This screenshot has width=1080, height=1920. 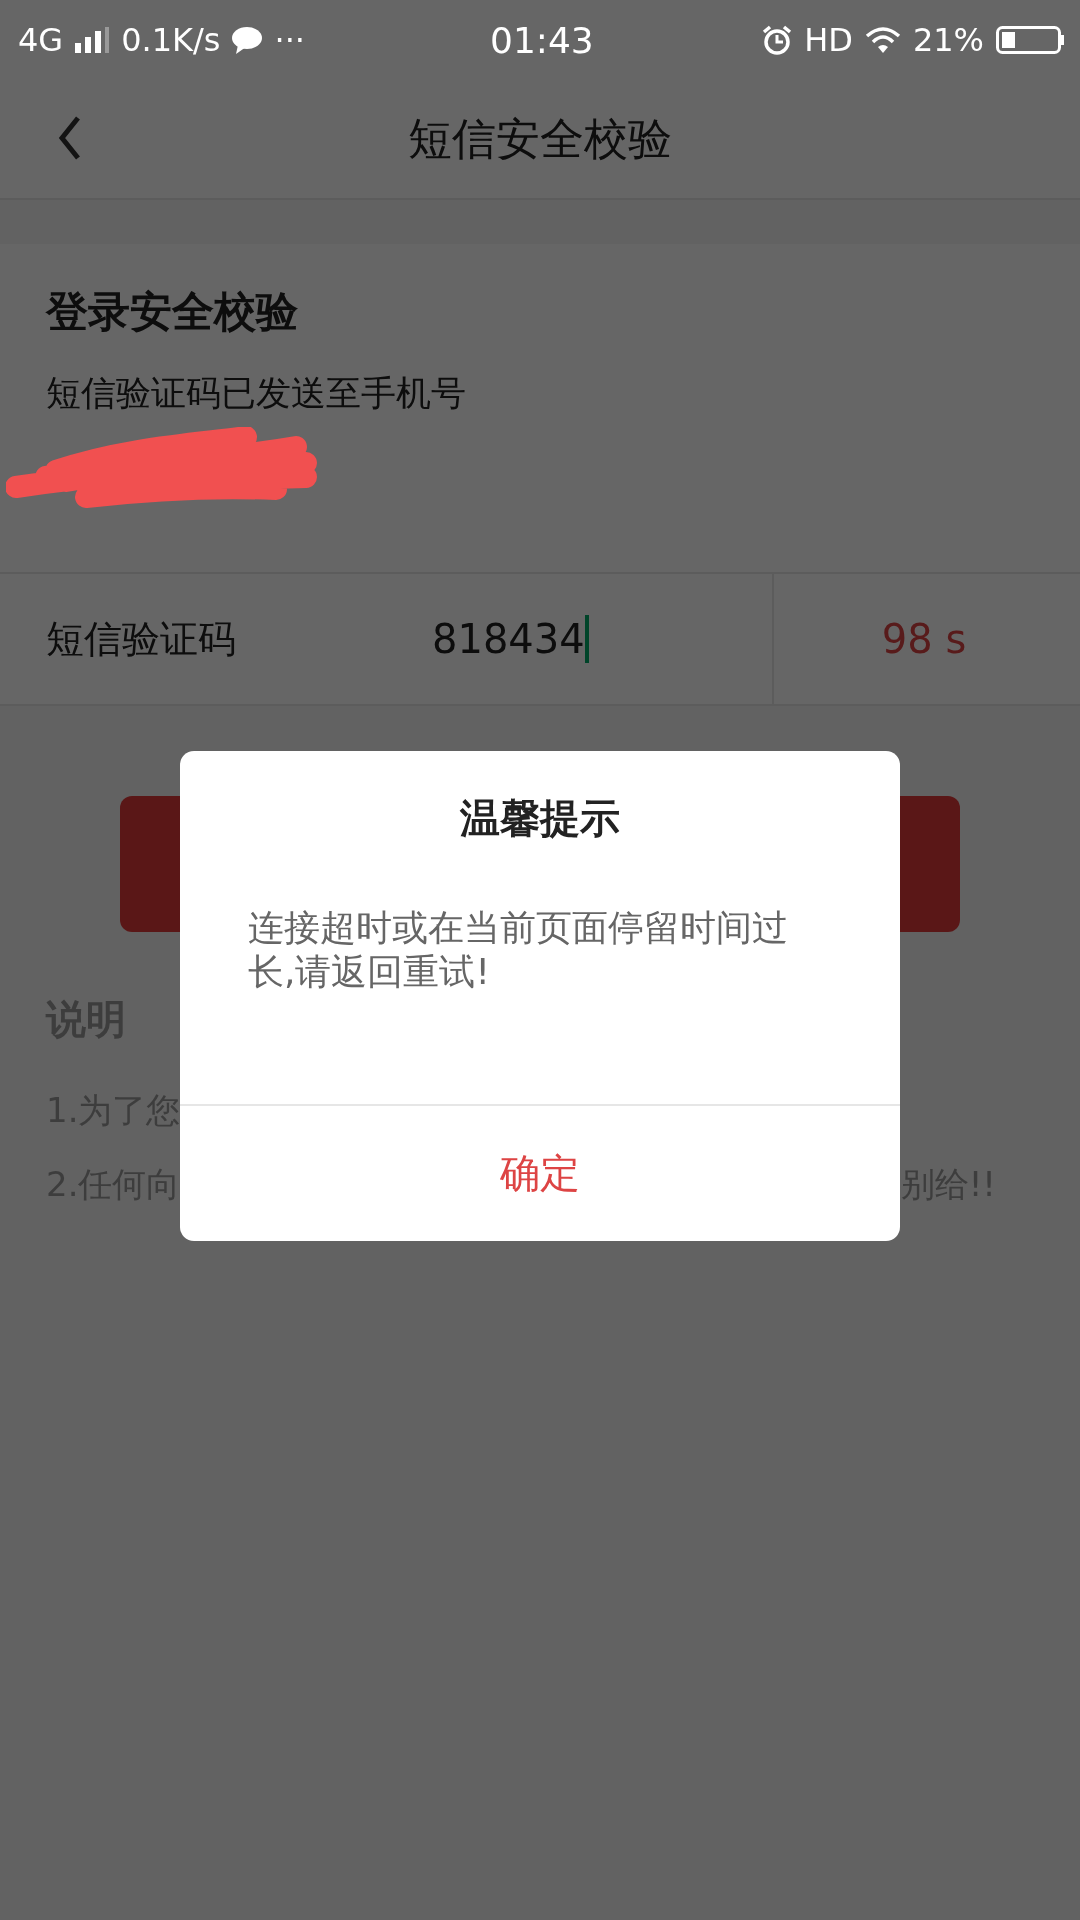 I want to click on hd-indicator: HD, so click(x=828, y=40).